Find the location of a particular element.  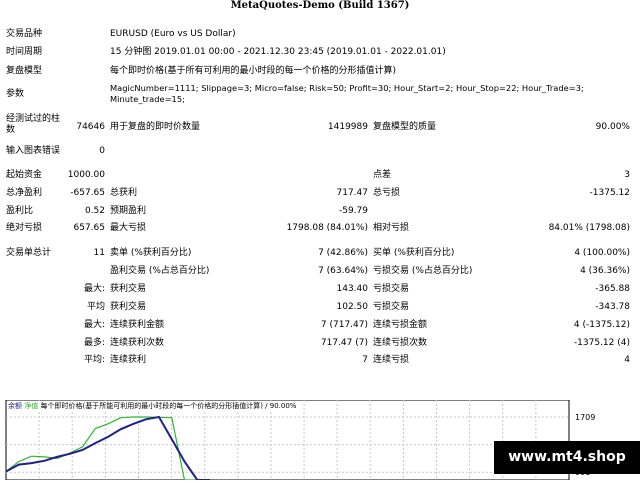

profit-factor-label: 盈利比 is located at coordinates (20, 211).